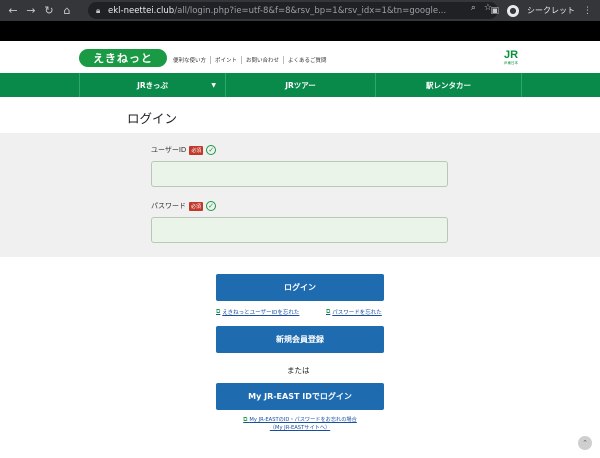 This screenshot has height=458, width=600. What do you see at coordinates (225, 60) in the screenshot?
I see `util-link-points: ポイント` at bounding box center [225, 60].